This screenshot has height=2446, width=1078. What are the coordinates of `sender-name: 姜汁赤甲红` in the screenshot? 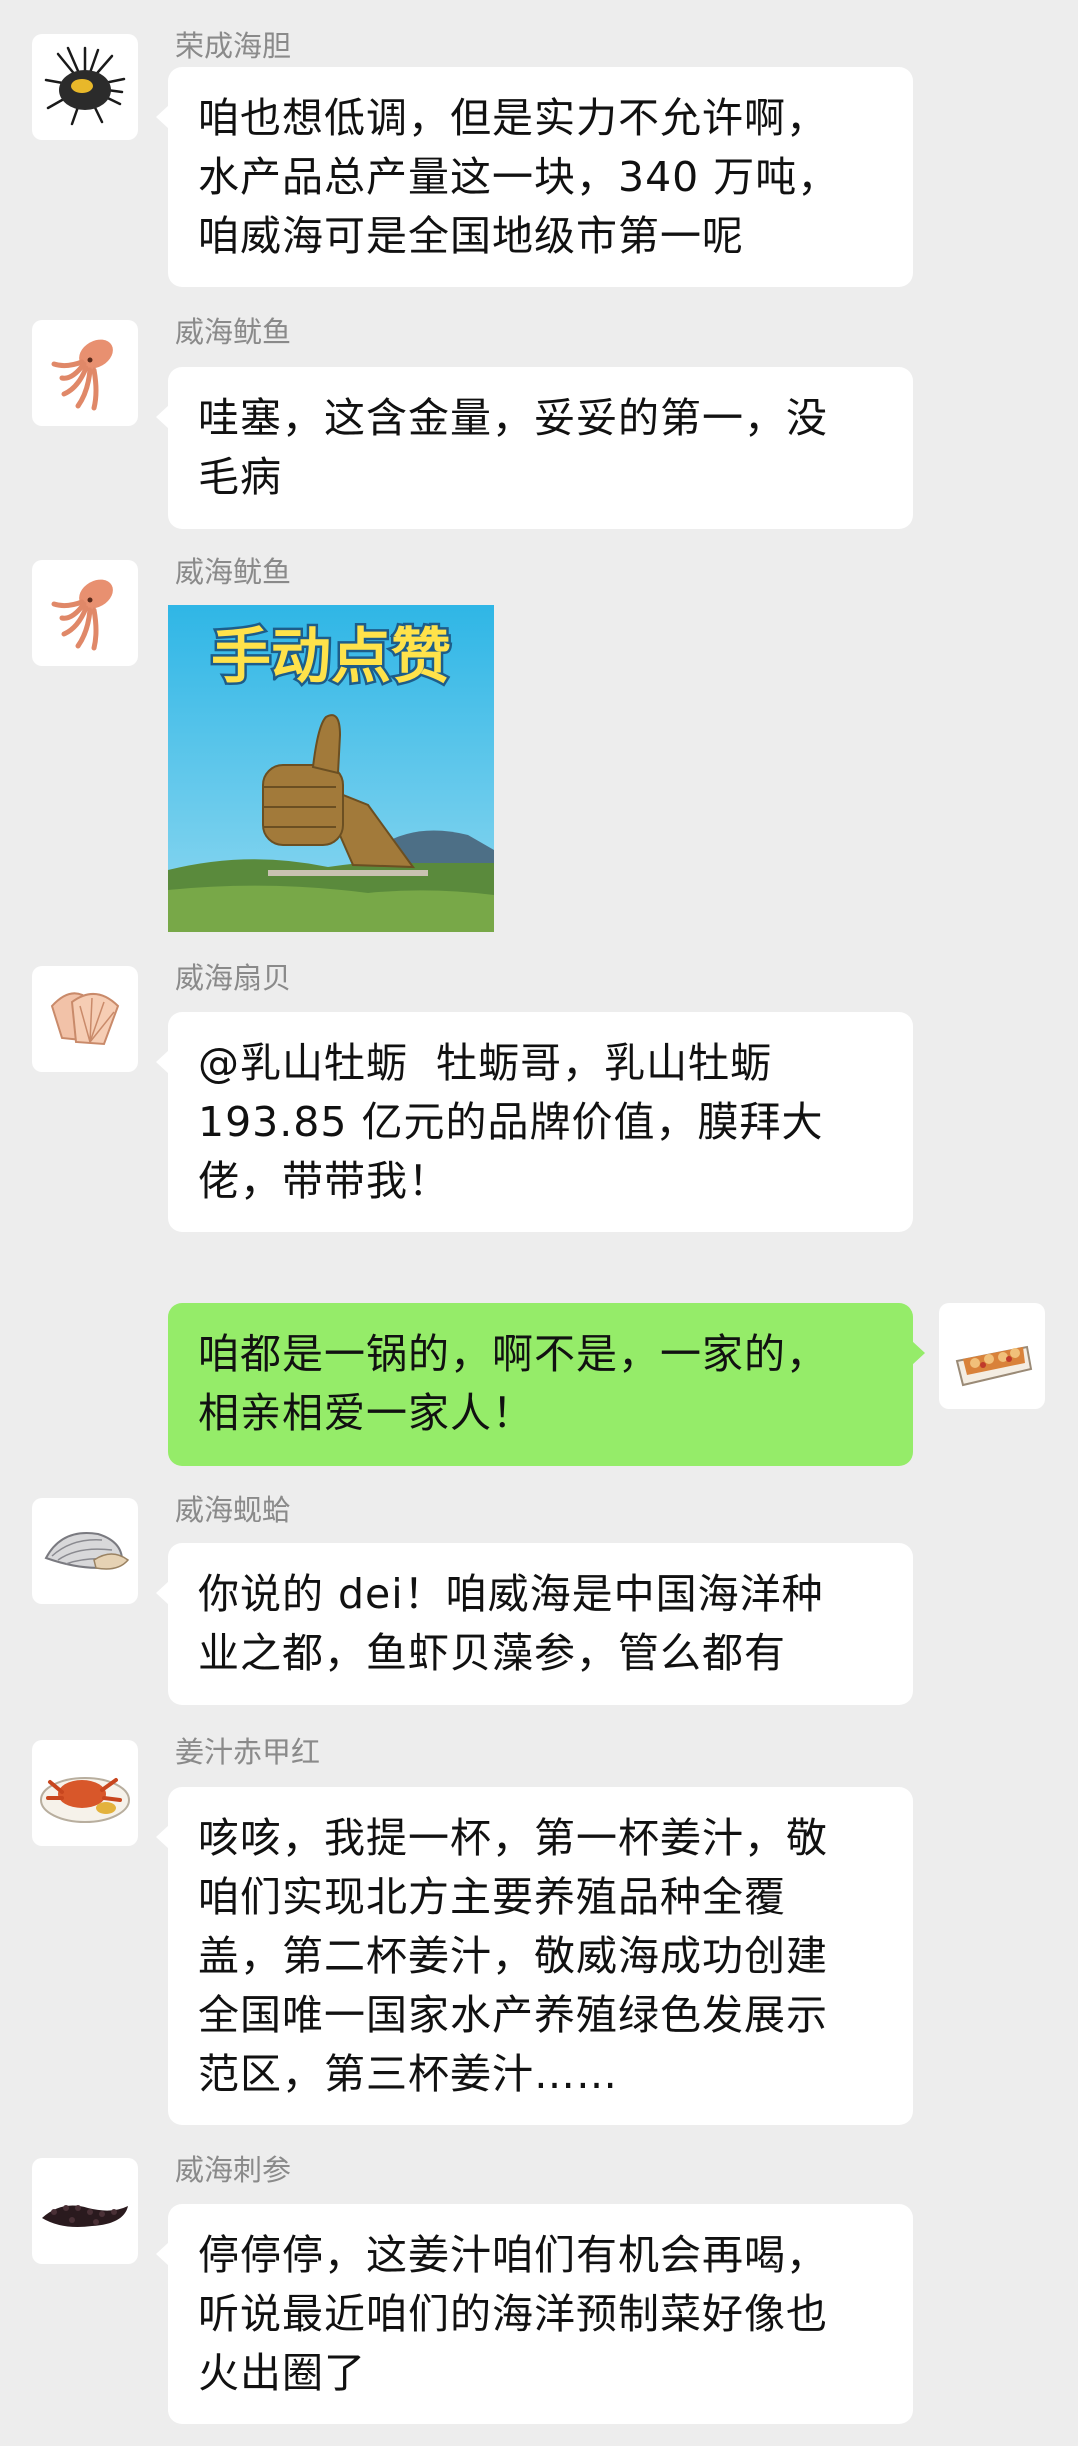 It's located at (248, 1752).